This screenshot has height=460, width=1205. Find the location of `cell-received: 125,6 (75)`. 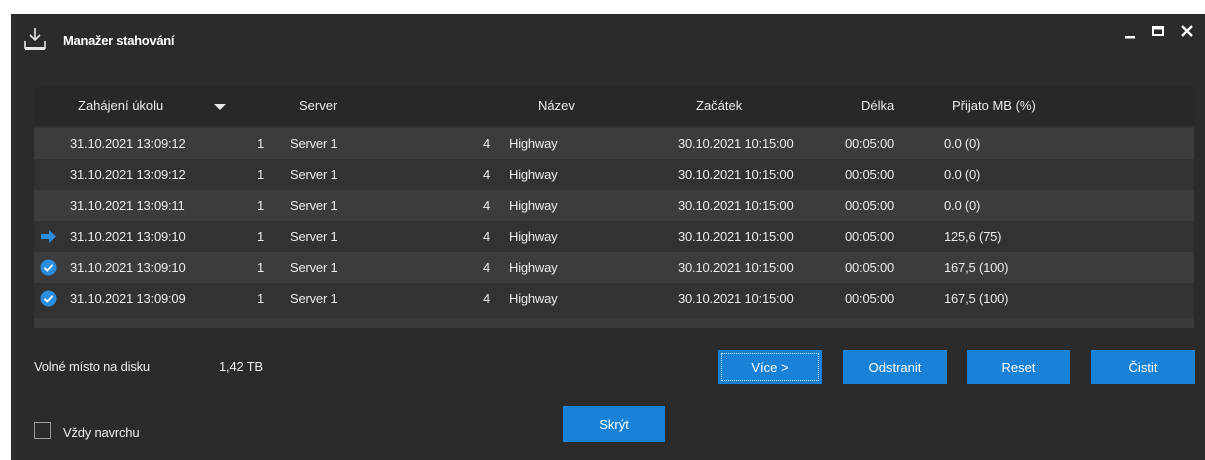

cell-received: 125,6 (75) is located at coordinates (973, 236).